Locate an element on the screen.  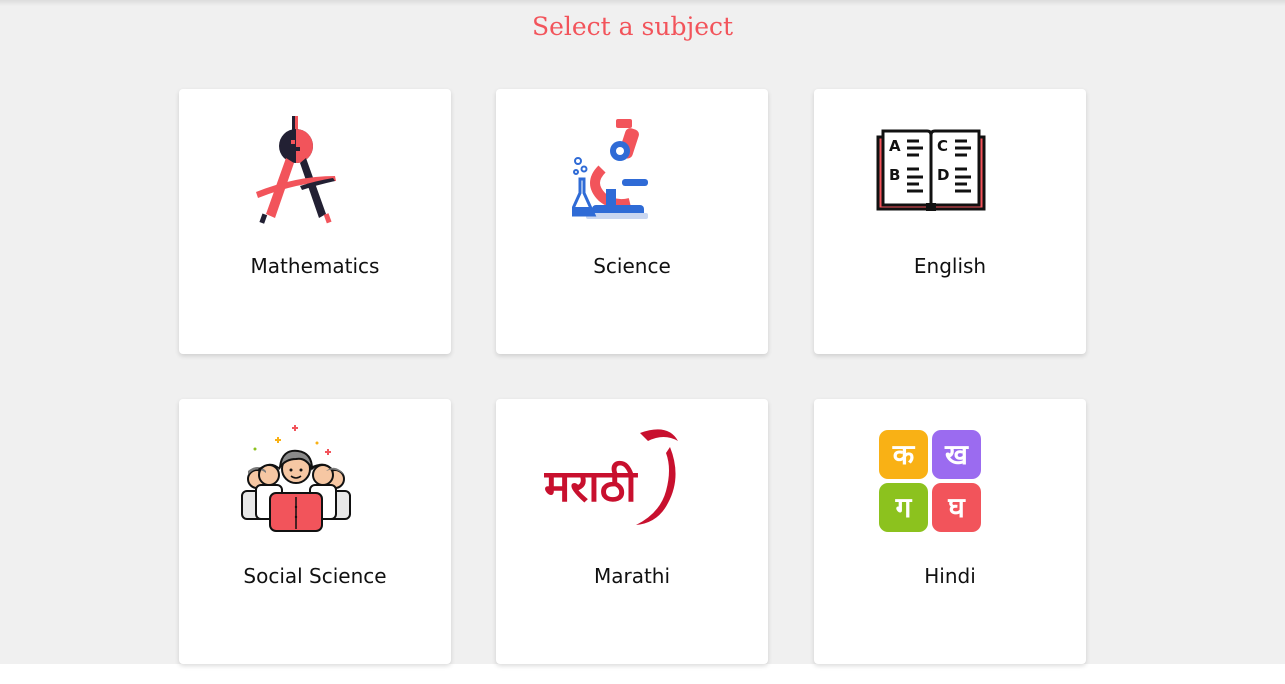
hindi-letter-ka: क is located at coordinates (904, 454).